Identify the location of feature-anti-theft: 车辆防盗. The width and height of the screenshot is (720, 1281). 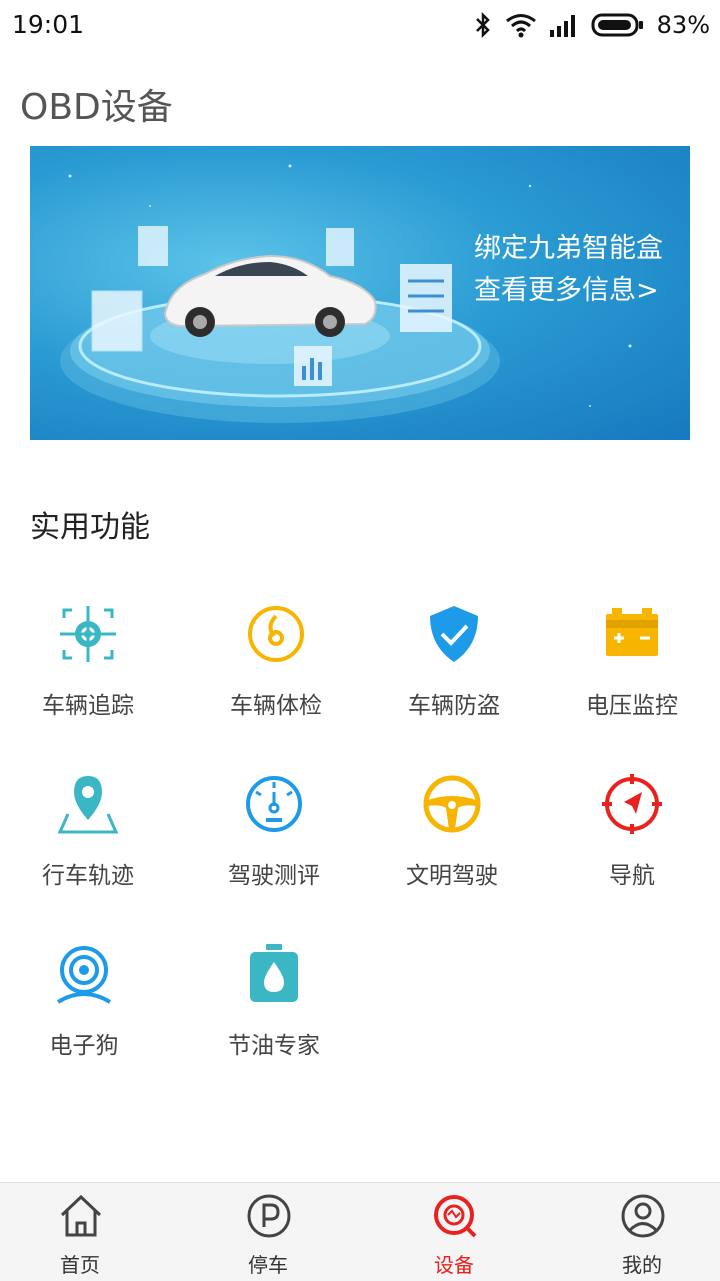
(454, 651).